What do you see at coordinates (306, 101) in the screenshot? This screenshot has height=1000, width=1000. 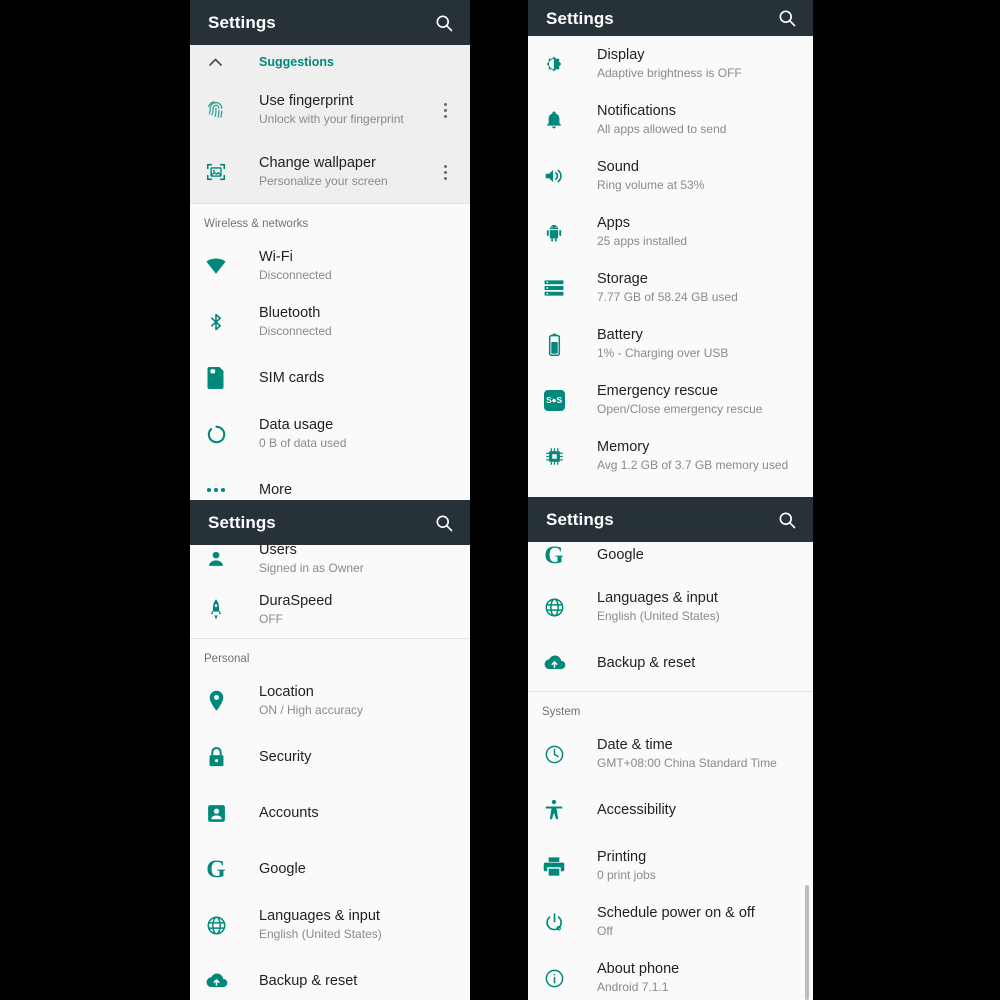 I see `suggestion-title: Use fingerprint` at bounding box center [306, 101].